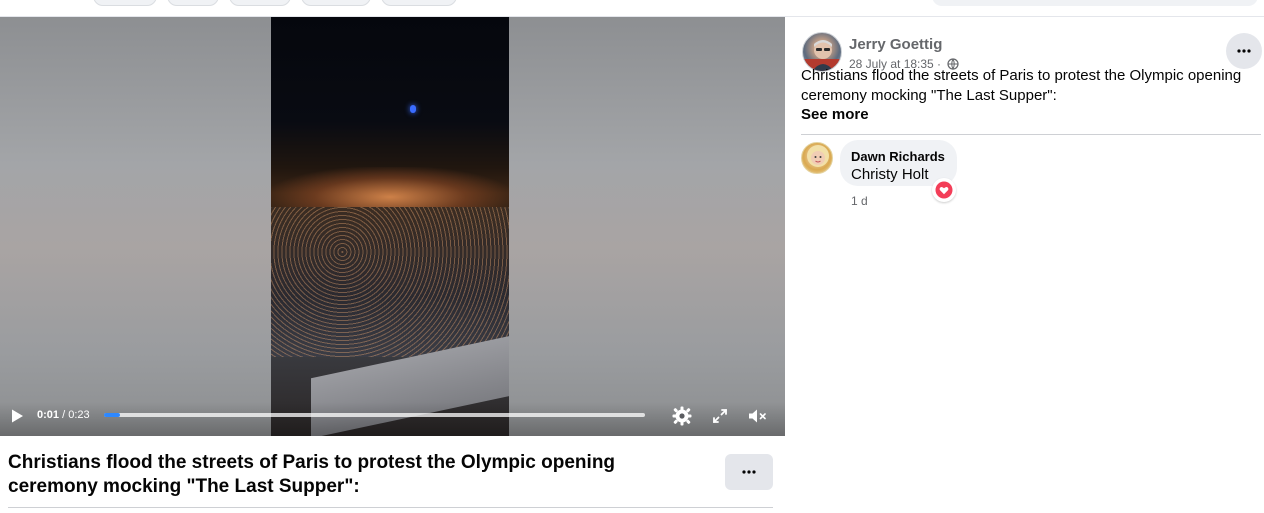  I want to click on current-time: 0:01, so click(48, 415).